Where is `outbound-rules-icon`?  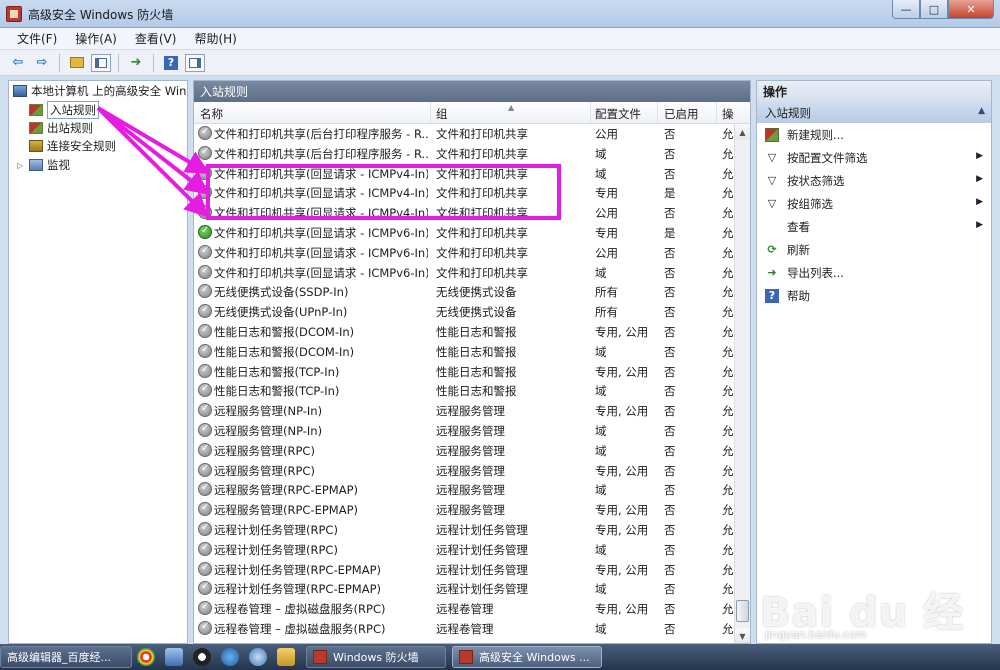
outbound-rules-icon is located at coordinates (36, 128).